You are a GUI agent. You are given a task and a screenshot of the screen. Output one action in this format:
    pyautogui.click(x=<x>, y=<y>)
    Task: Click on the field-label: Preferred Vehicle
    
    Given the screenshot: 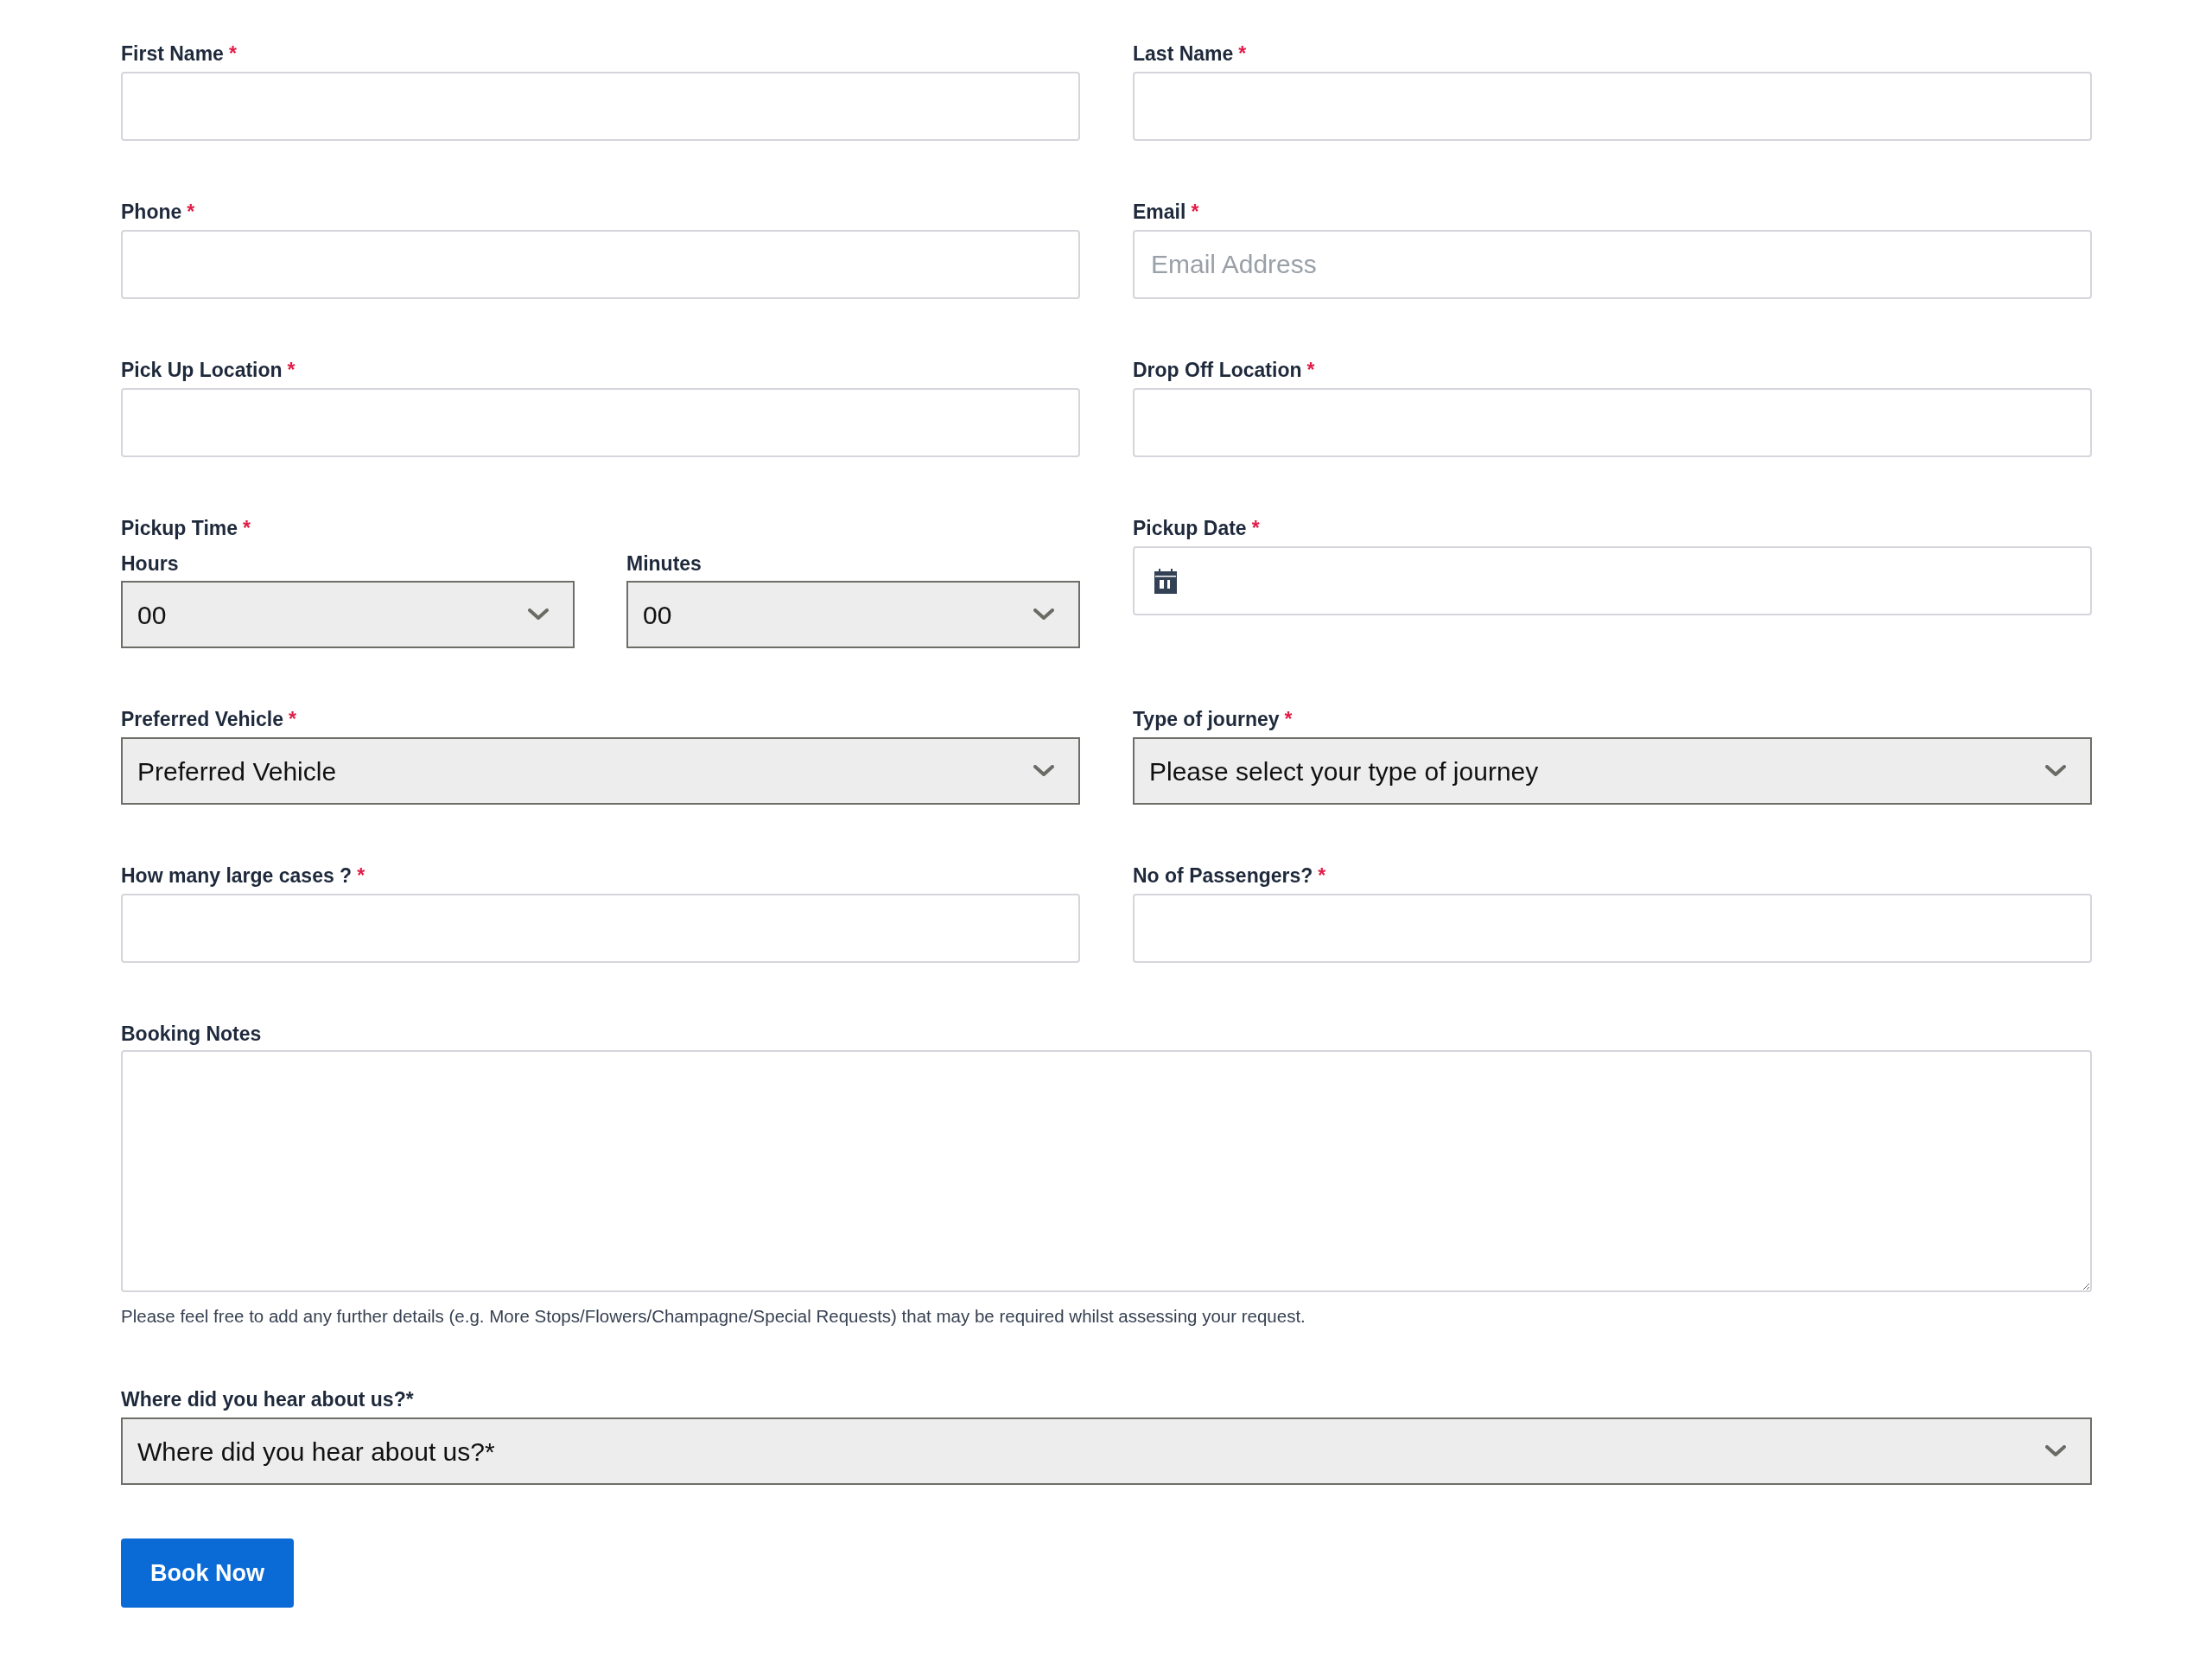 What is the action you would take?
    pyautogui.click(x=202, y=719)
    